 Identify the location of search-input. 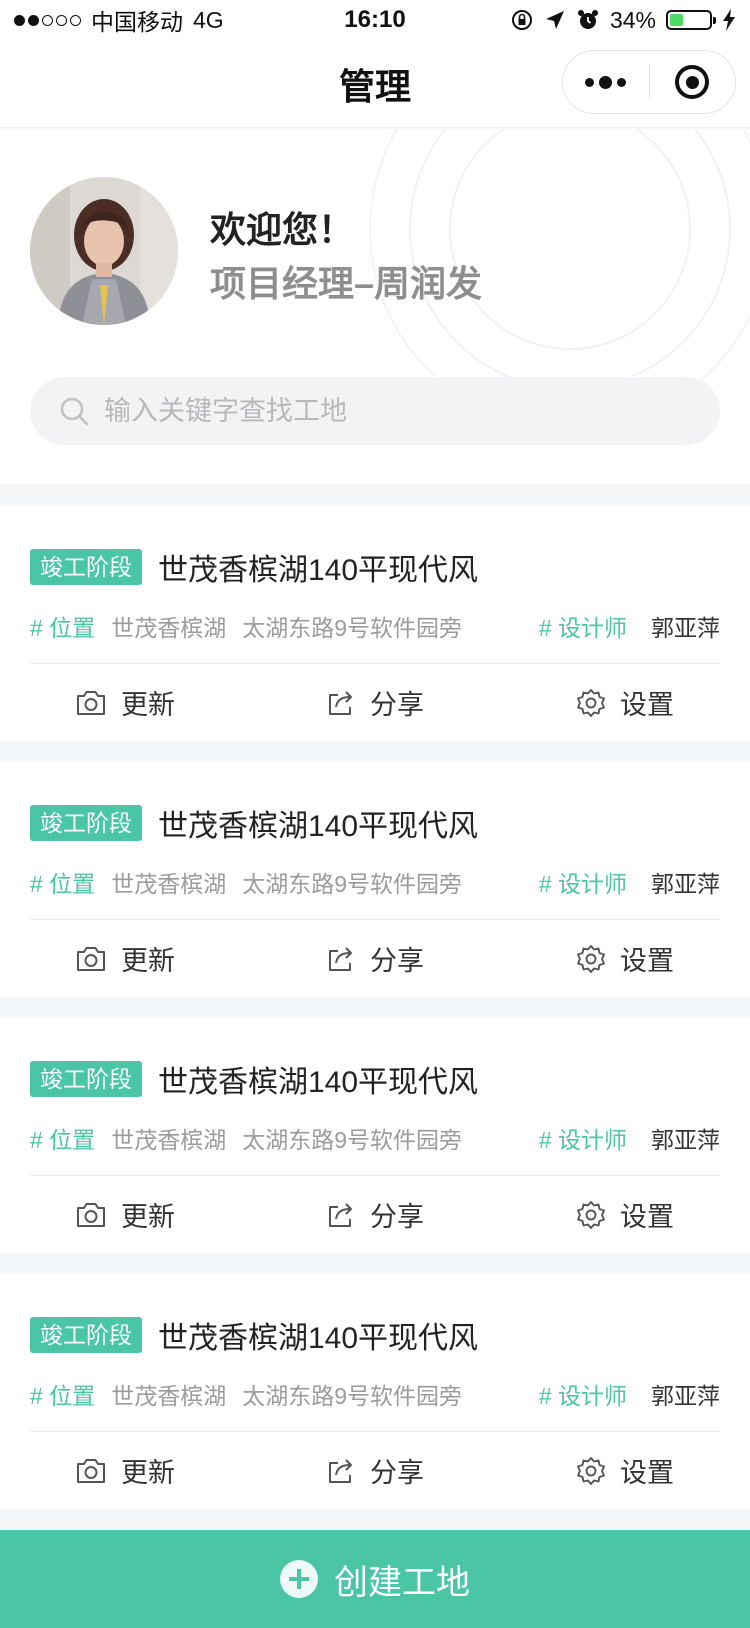
(384, 411).